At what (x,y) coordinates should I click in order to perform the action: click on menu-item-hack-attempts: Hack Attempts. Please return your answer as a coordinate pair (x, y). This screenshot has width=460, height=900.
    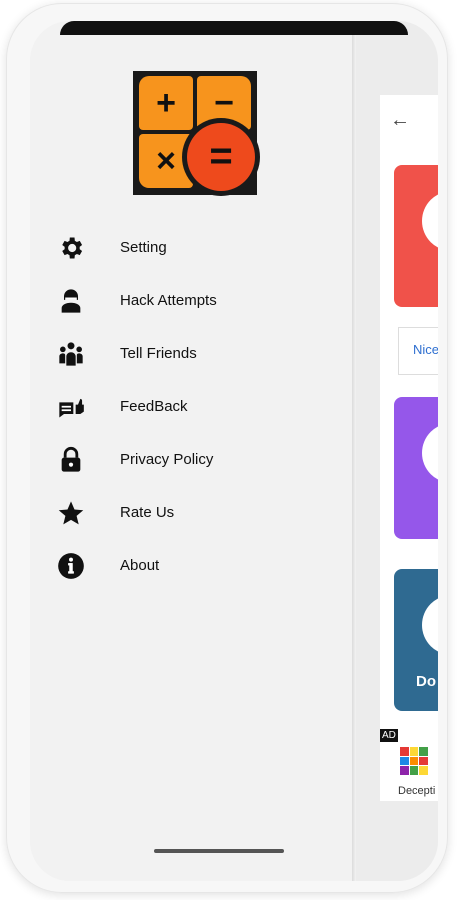
    Looking at the image, I should click on (191, 300).